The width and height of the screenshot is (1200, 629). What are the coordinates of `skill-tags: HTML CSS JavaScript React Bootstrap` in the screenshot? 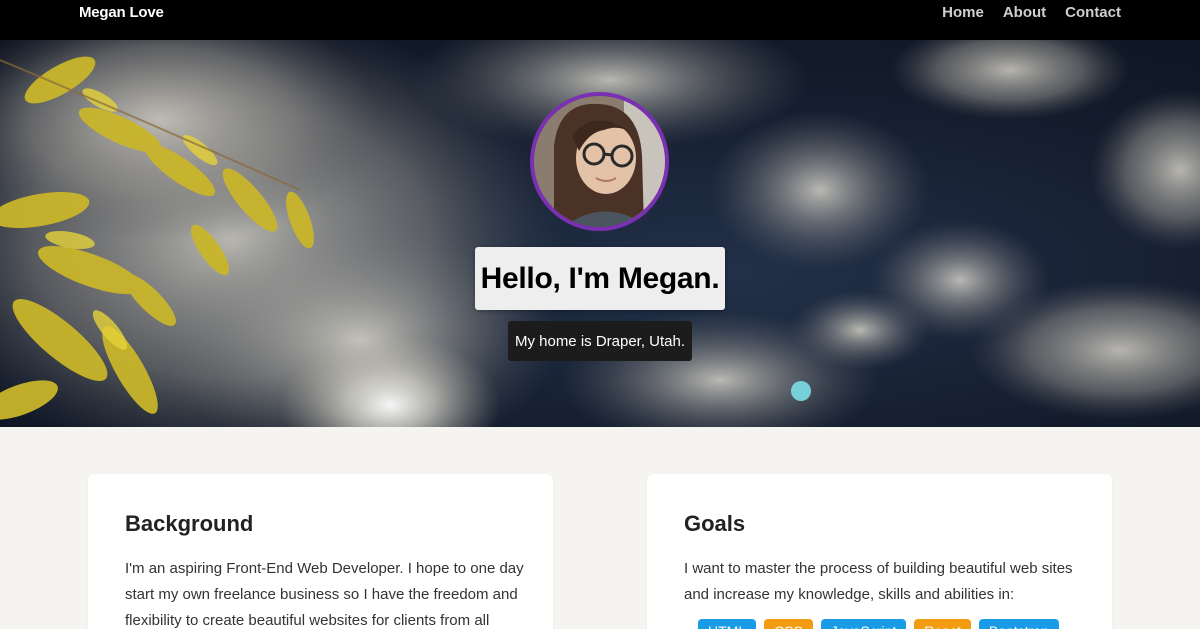 It's located at (878, 624).